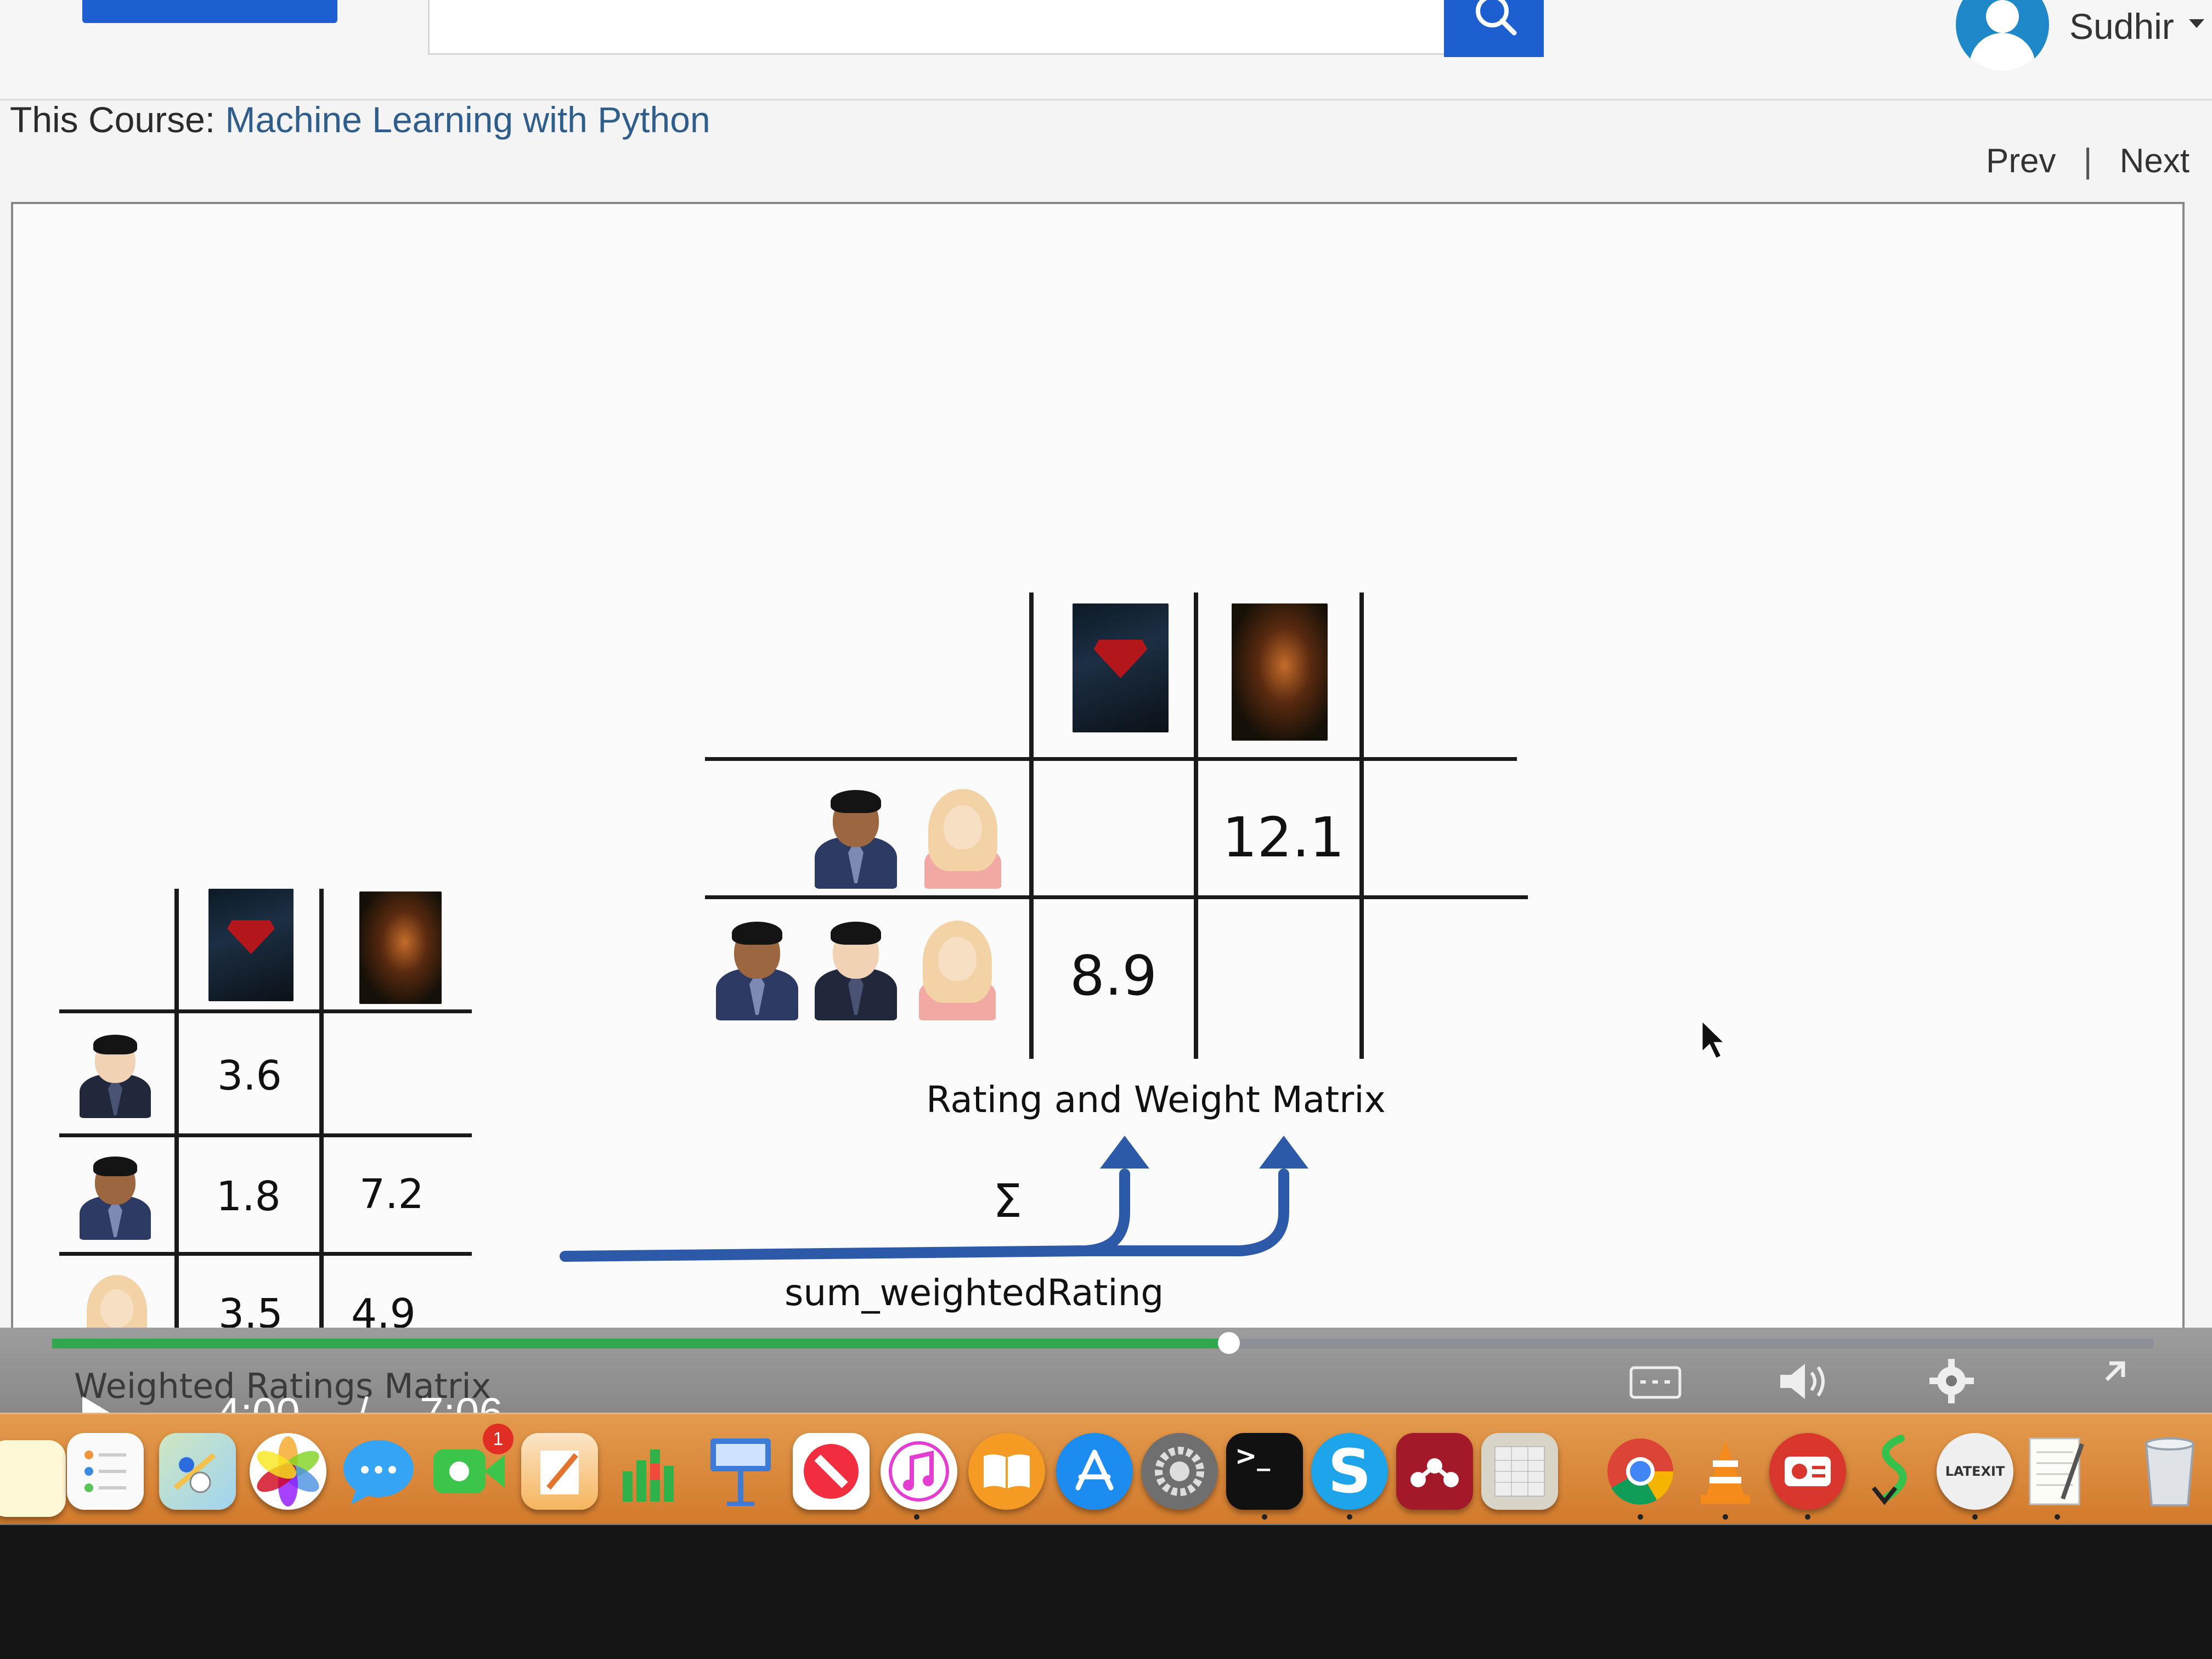 The height and width of the screenshot is (1659, 2212). I want to click on monitor-bezel, so click(1106, 1592).